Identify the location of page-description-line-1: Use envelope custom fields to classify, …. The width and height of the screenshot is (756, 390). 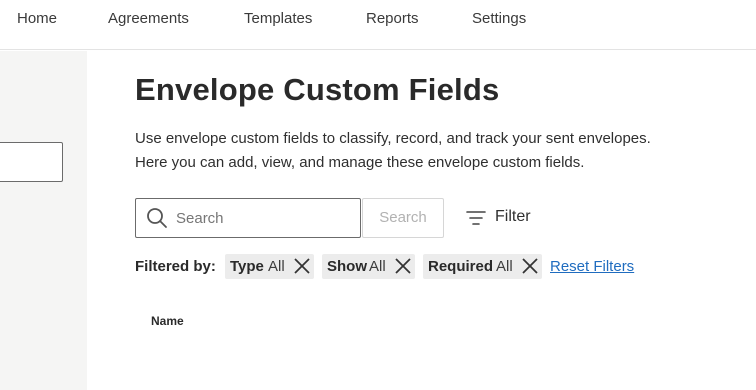
(393, 138).